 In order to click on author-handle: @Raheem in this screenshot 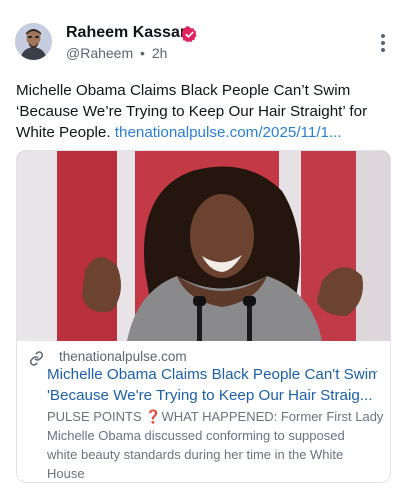, I will do `click(99, 53)`.